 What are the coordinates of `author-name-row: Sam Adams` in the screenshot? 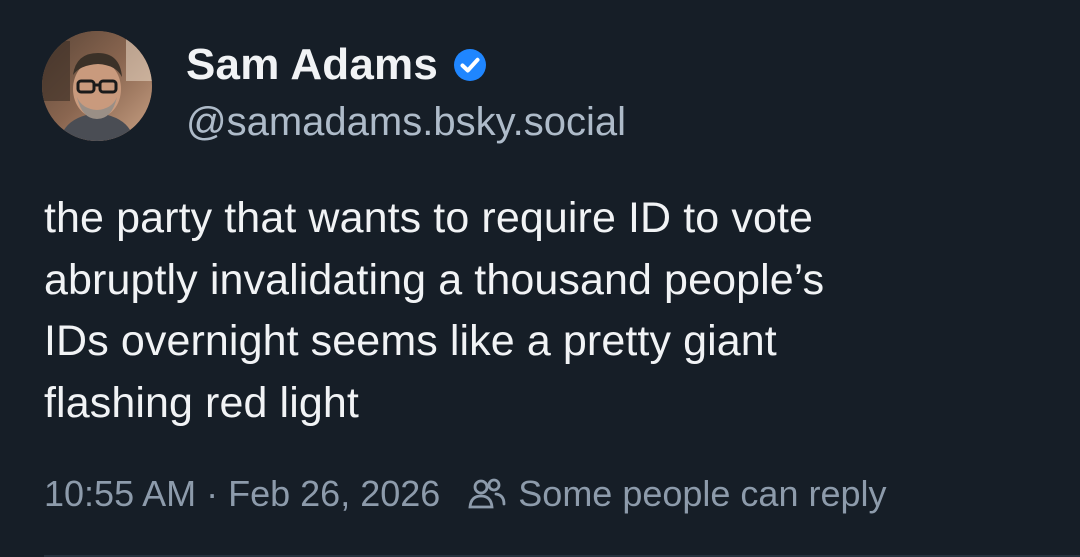 It's located at (337, 65).